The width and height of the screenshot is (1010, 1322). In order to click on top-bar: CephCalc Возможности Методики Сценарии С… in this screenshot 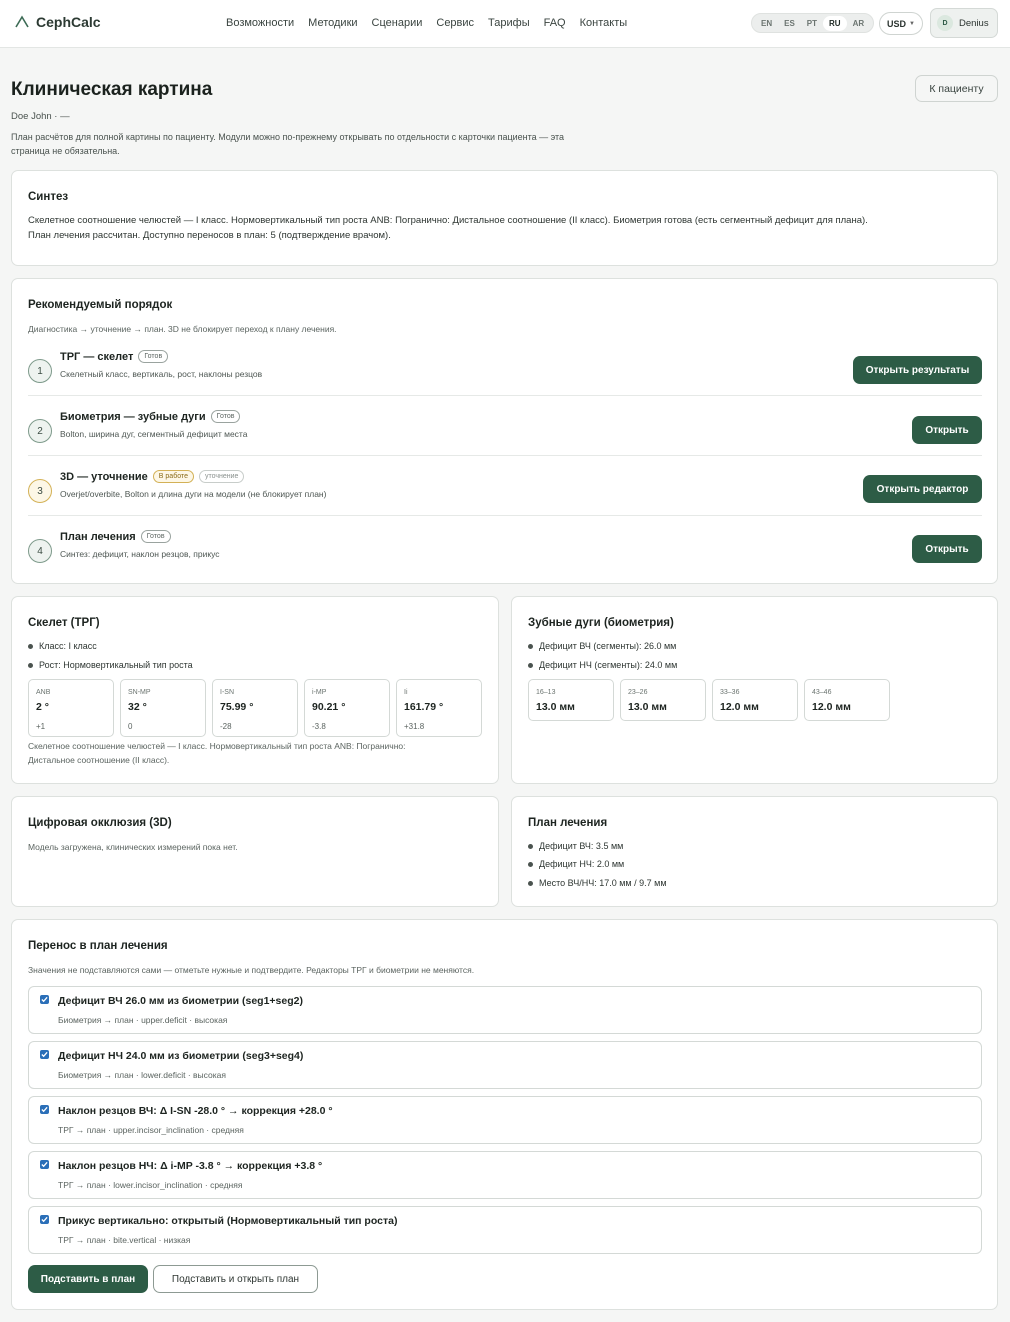, I will do `click(505, 24)`.